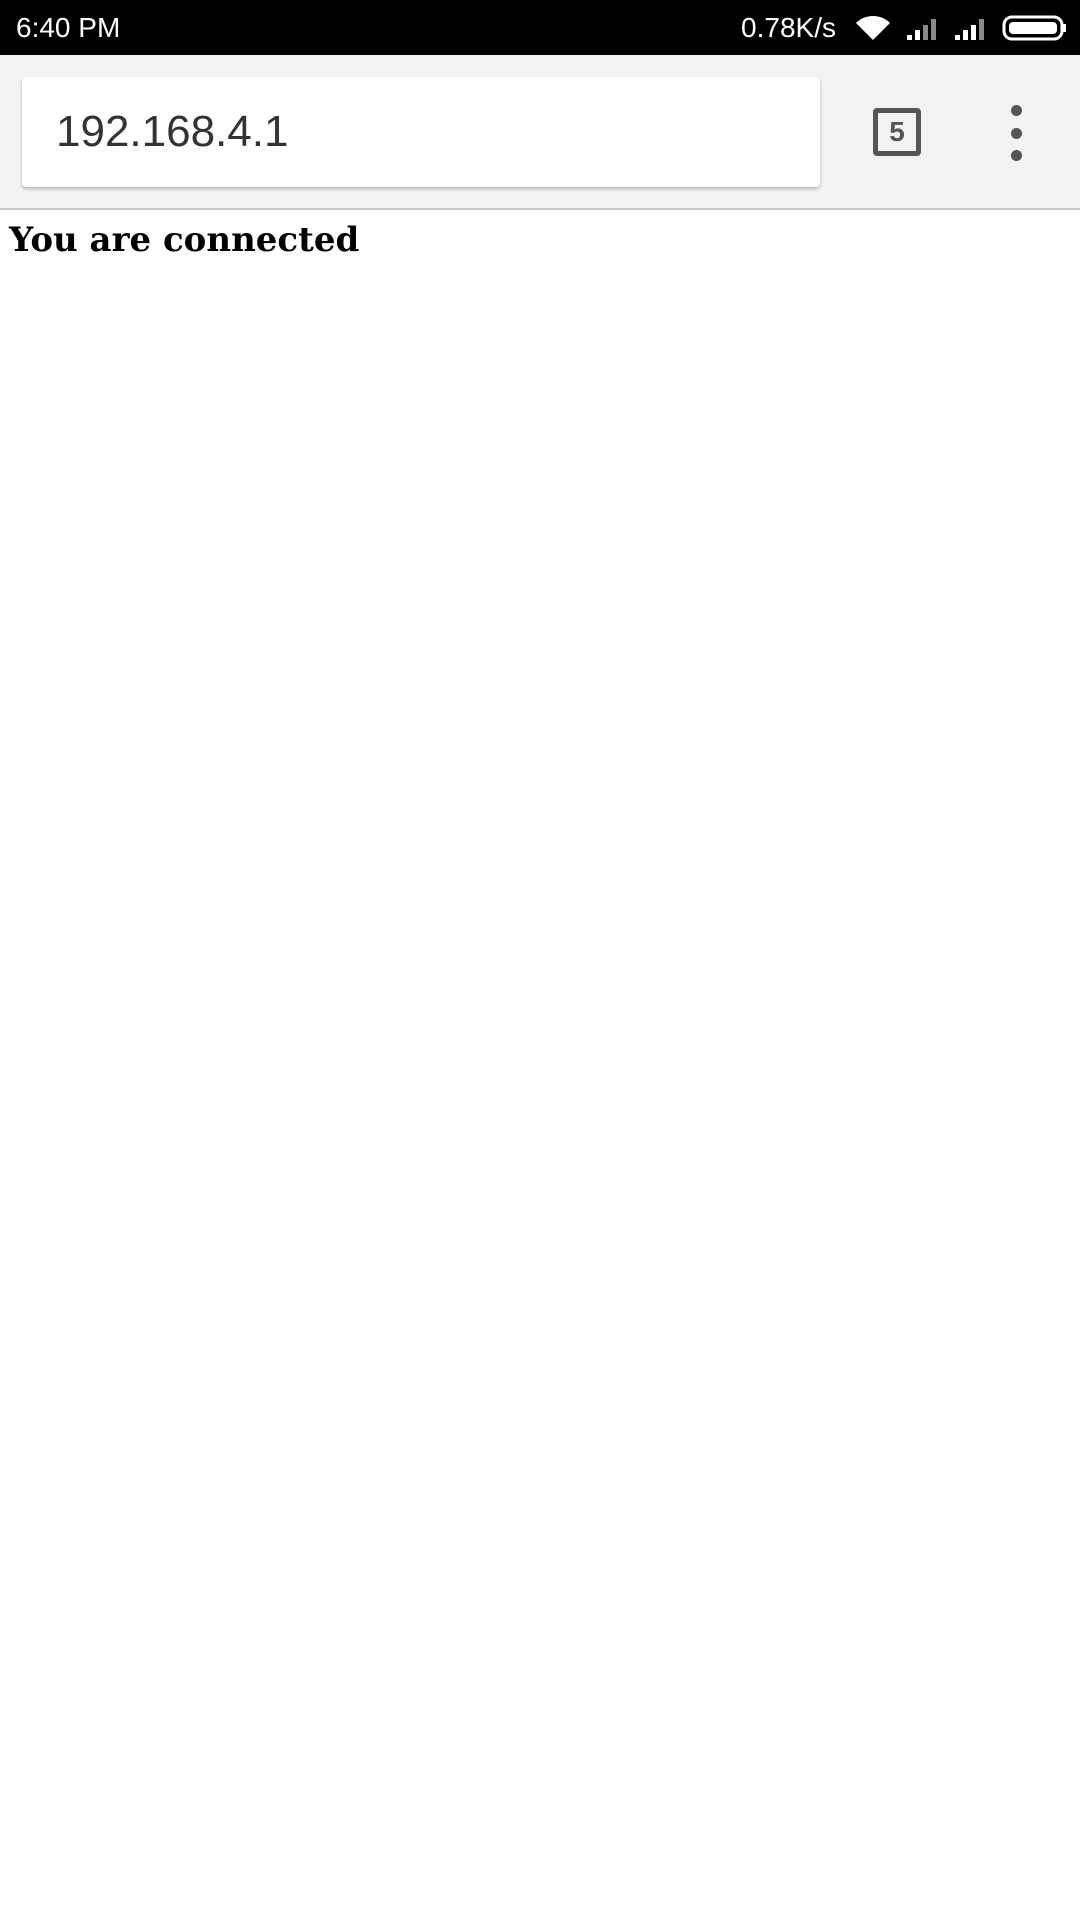 This screenshot has height=1920, width=1080. What do you see at coordinates (421, 132) in the screenshot?
I see `url-bar: 192.168.4.1` at bounding box center [421, 132].